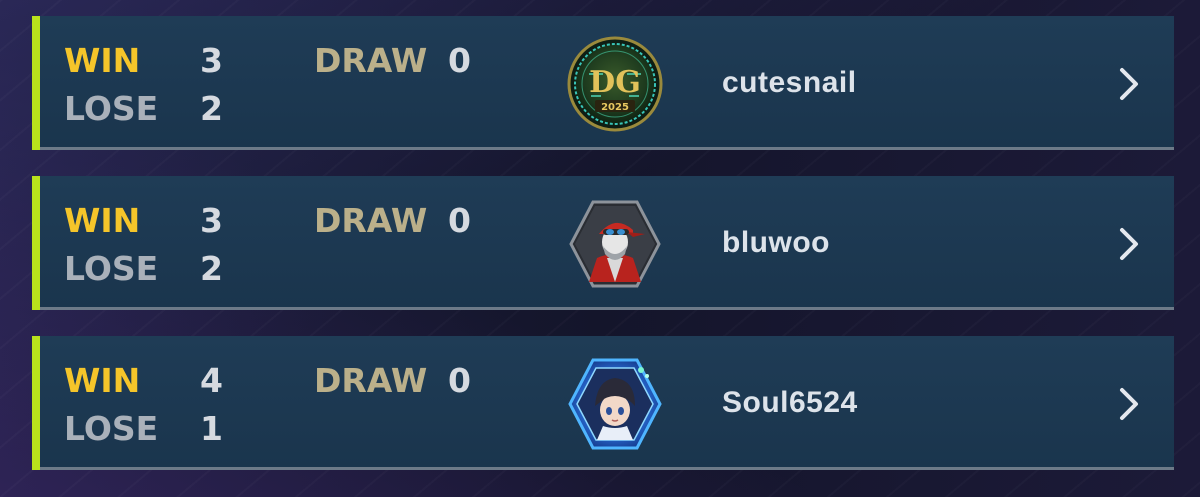 Image resolution: width=1200 pixels, height=497 pixels. What do you see at coordinates (615, 244) in the screenshot?
I see `red-cap-character-icon` at bounding box center [615, 244].